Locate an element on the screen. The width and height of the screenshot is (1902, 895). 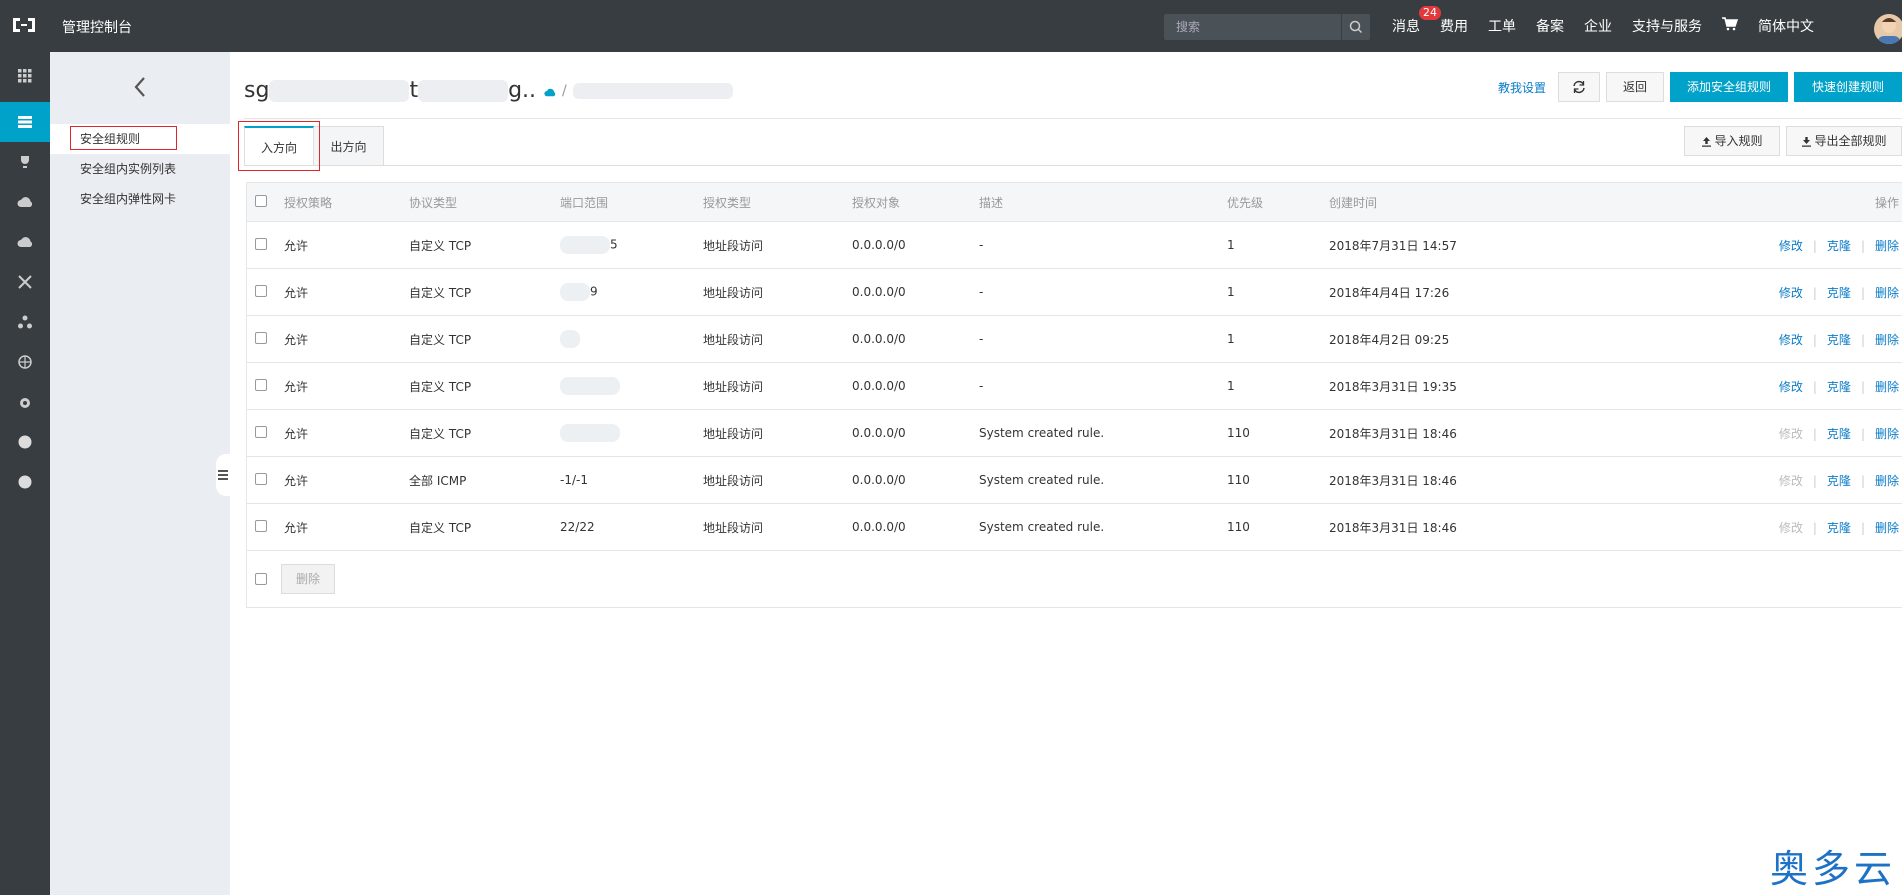
sidebar-item-eni: 安全组内弹性网卡 is located at coordinates (140, 199).